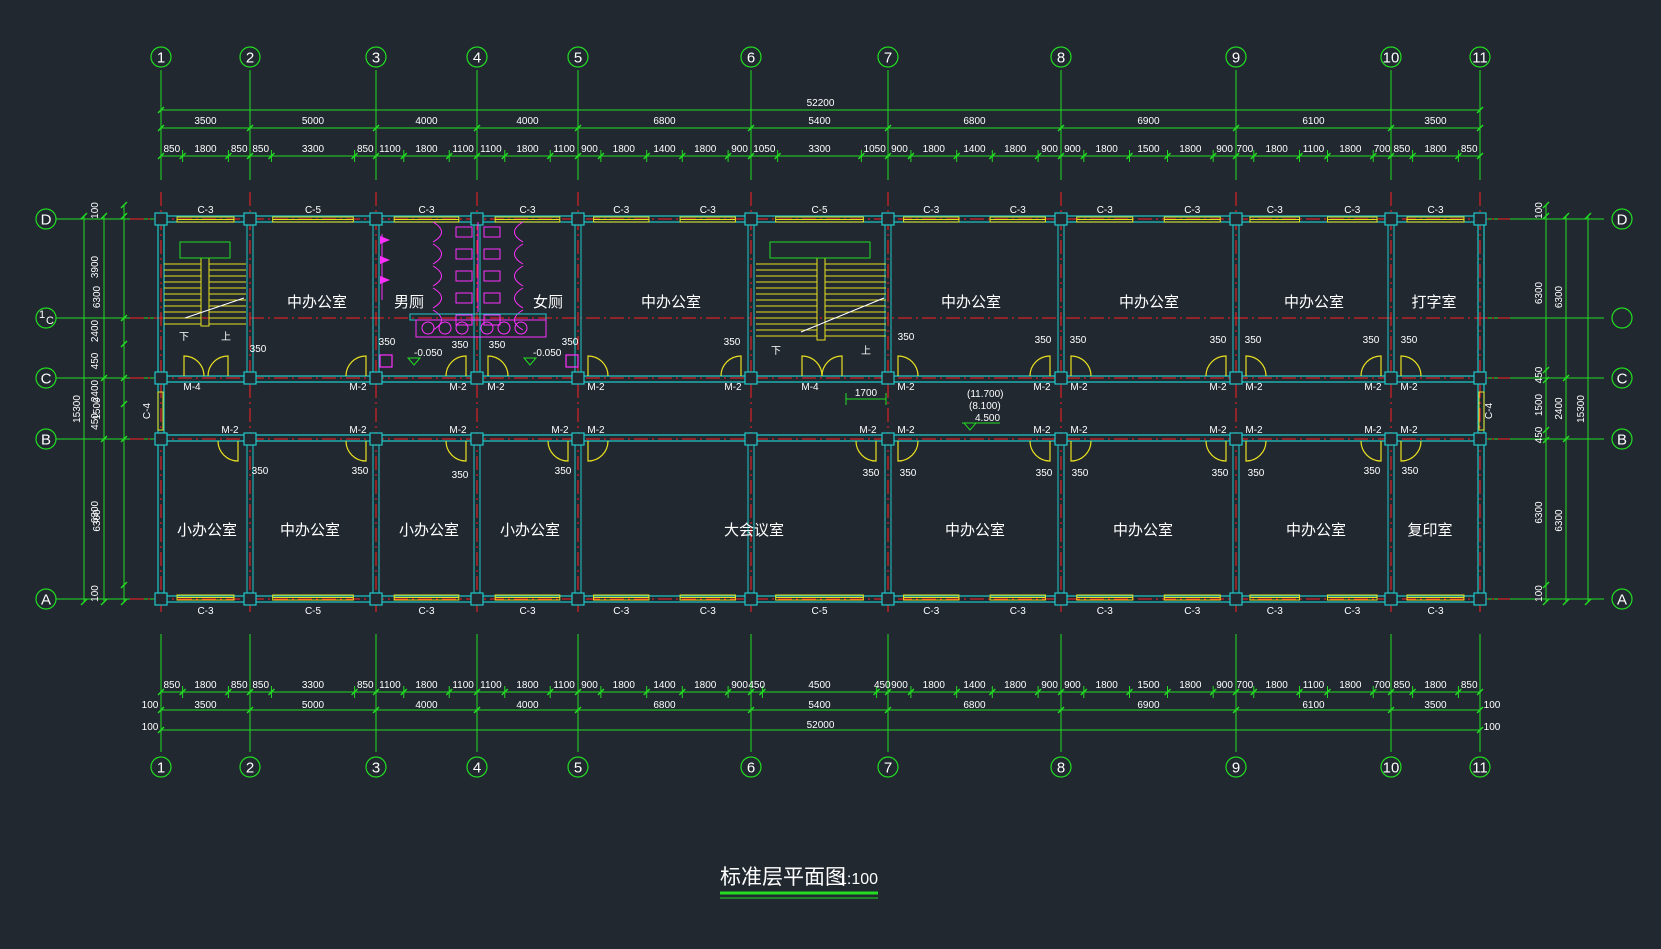  I want to click on window-label-end-right: C-4, so click(1489, 411).